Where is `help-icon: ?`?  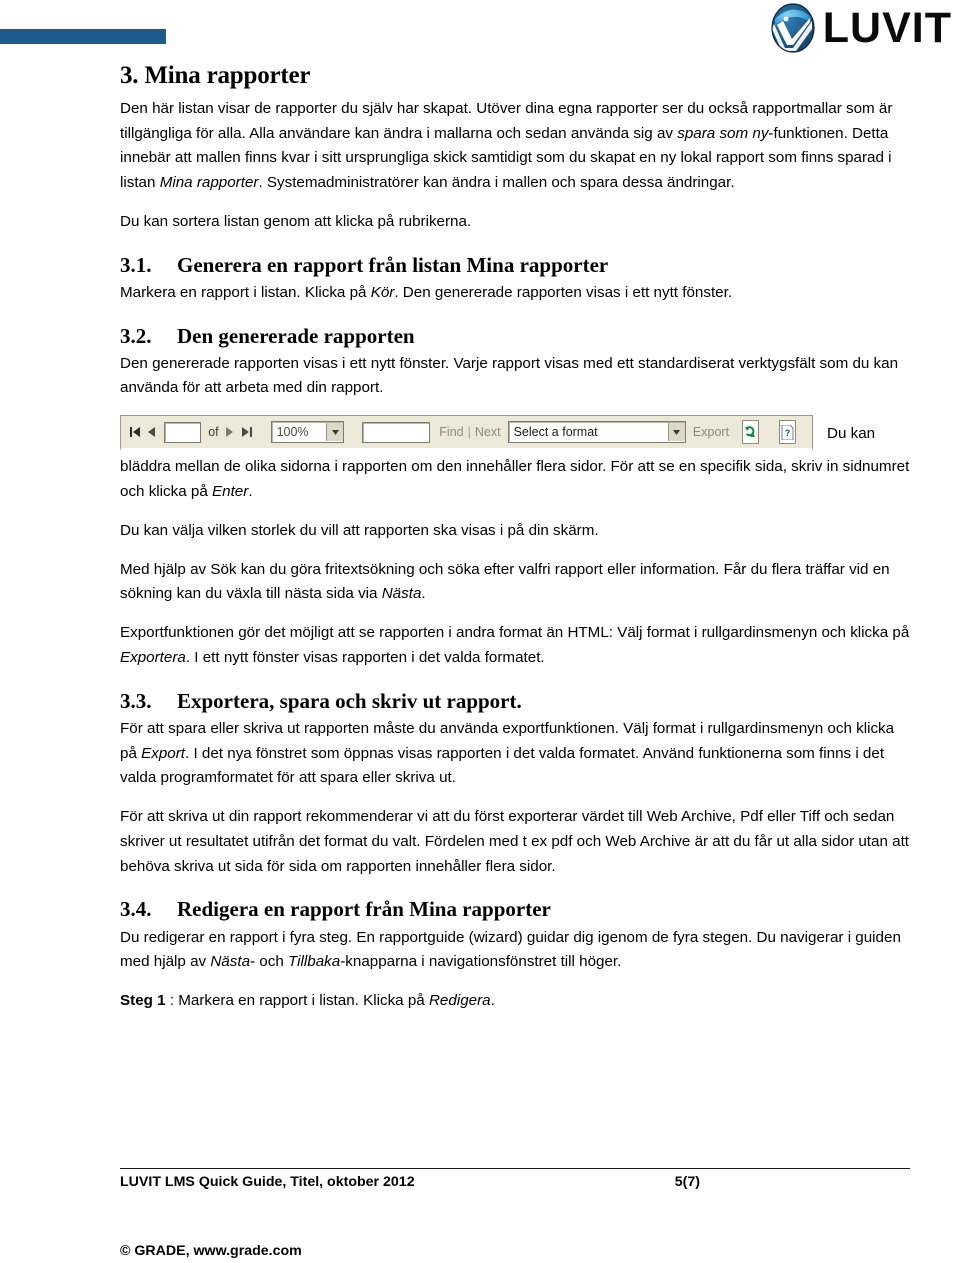 help-icon: ? is located at coordinates (787, 432).